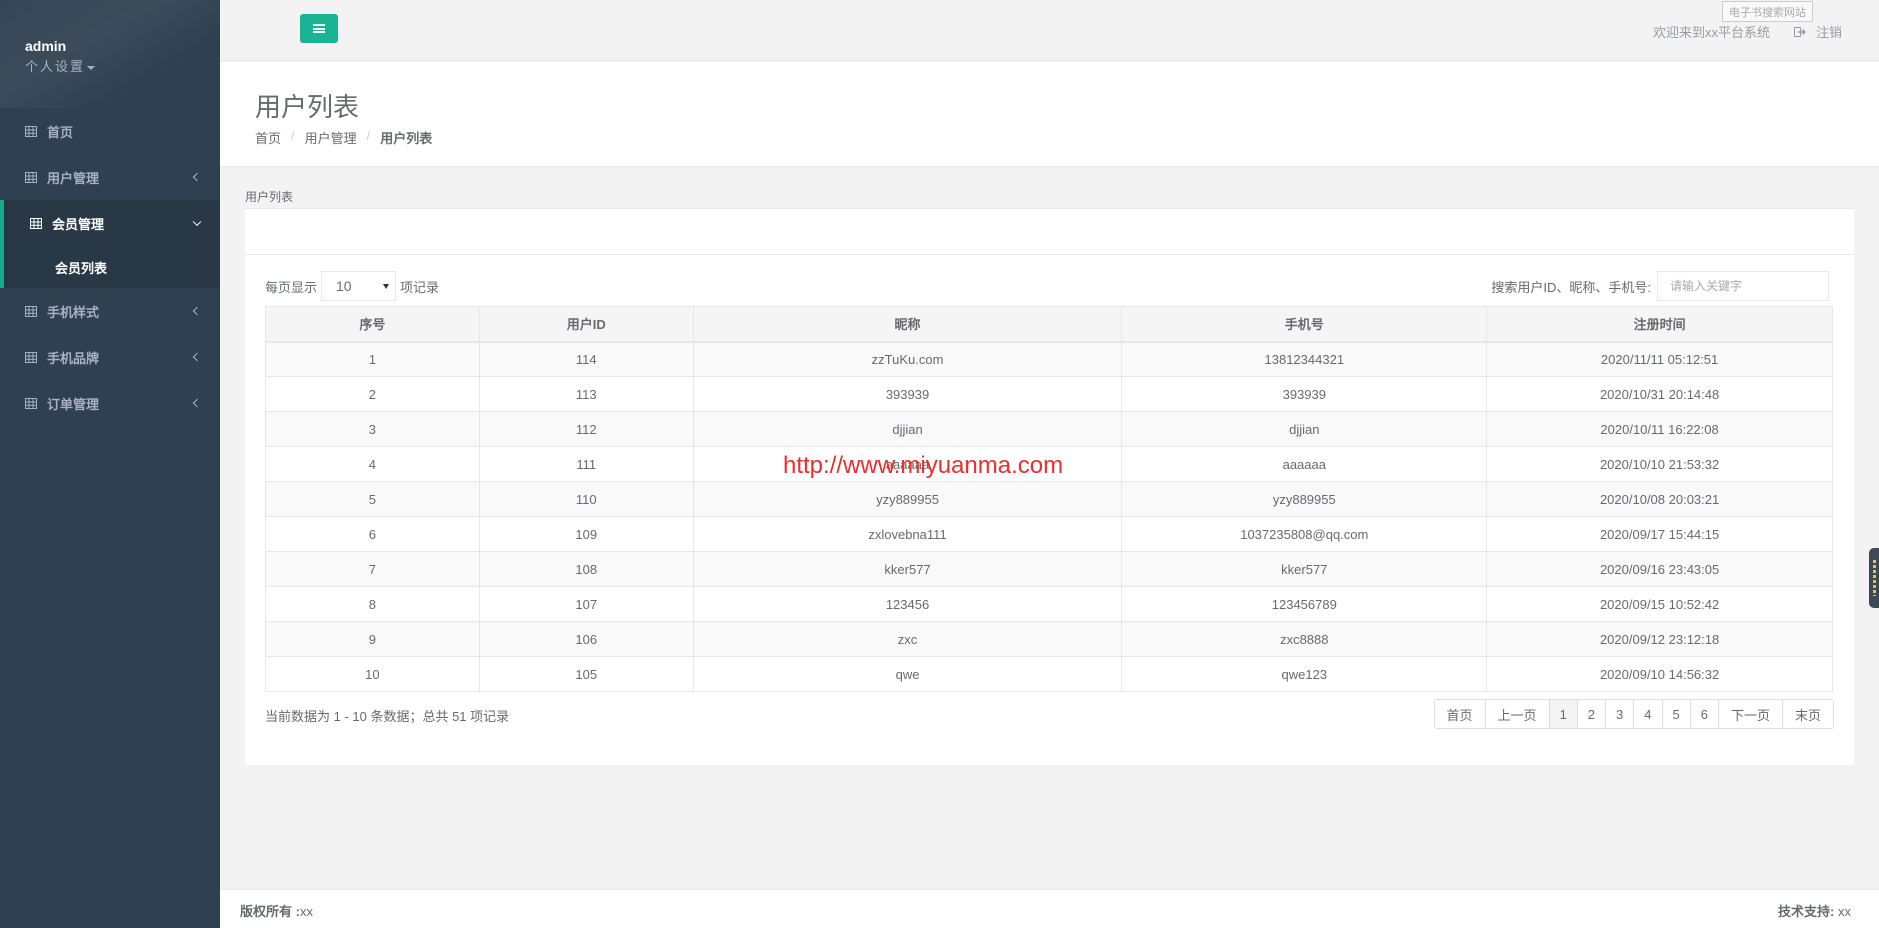 The image size is (1879, 928). Describe the element at coordinates (359, 286) in the screenshot. I see `page-length-select: 10` at that location.